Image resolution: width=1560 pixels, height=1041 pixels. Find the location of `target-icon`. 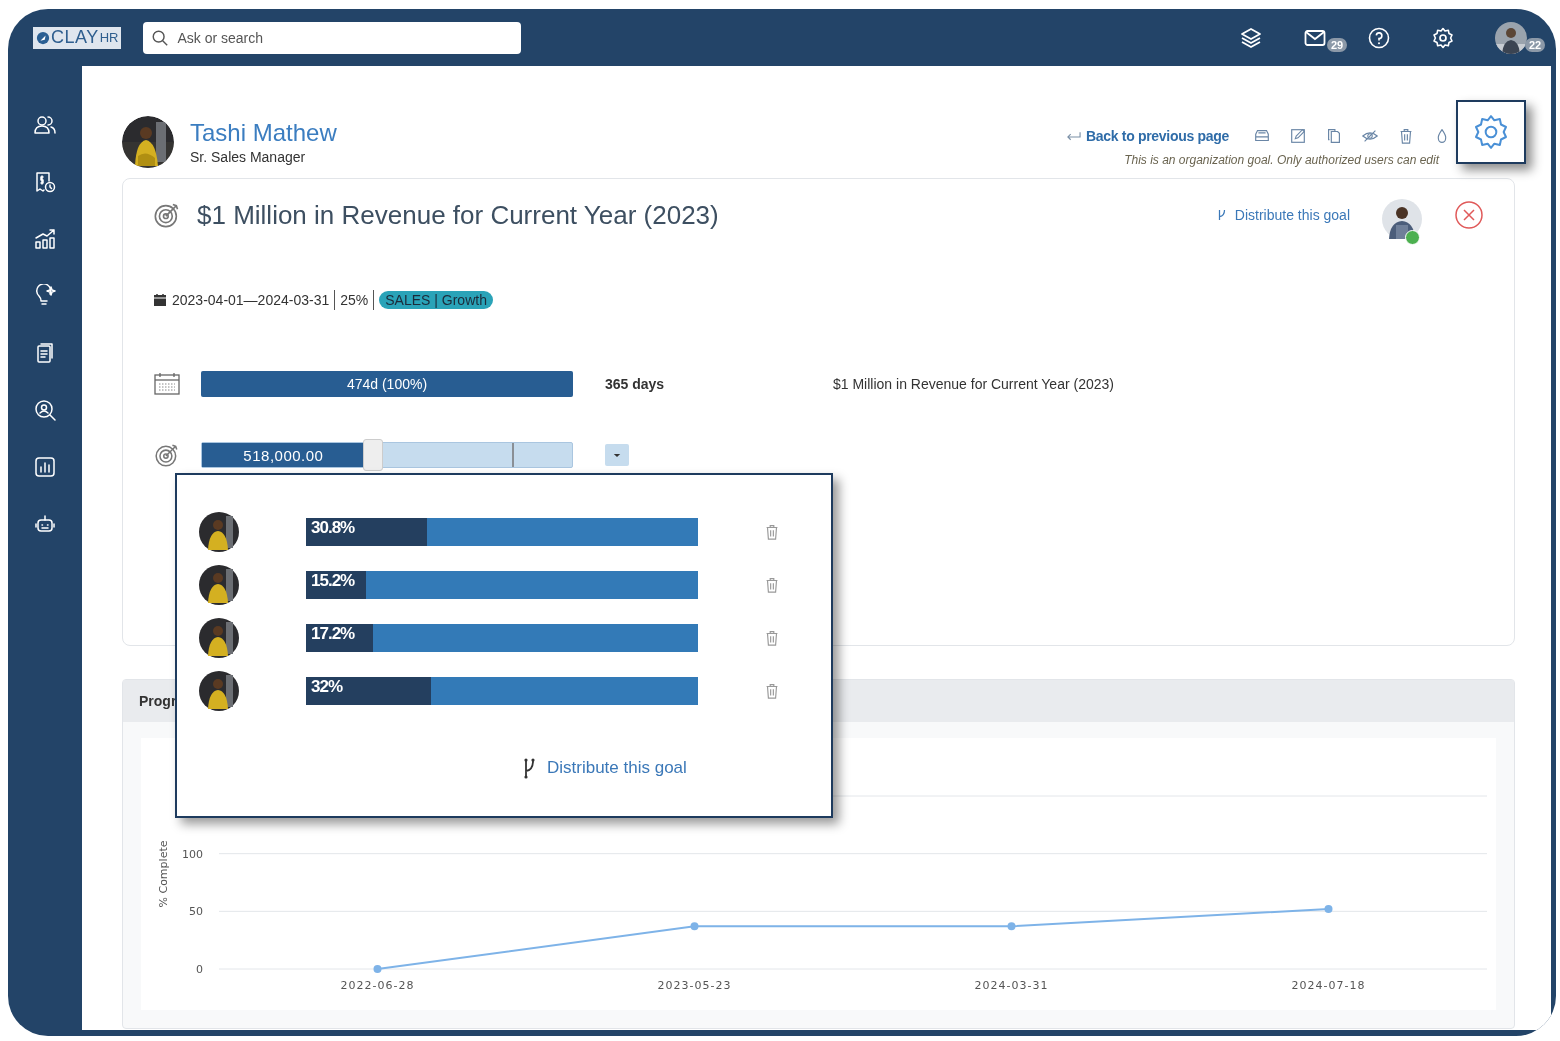

target-icon is located at coordinates (167, 215).